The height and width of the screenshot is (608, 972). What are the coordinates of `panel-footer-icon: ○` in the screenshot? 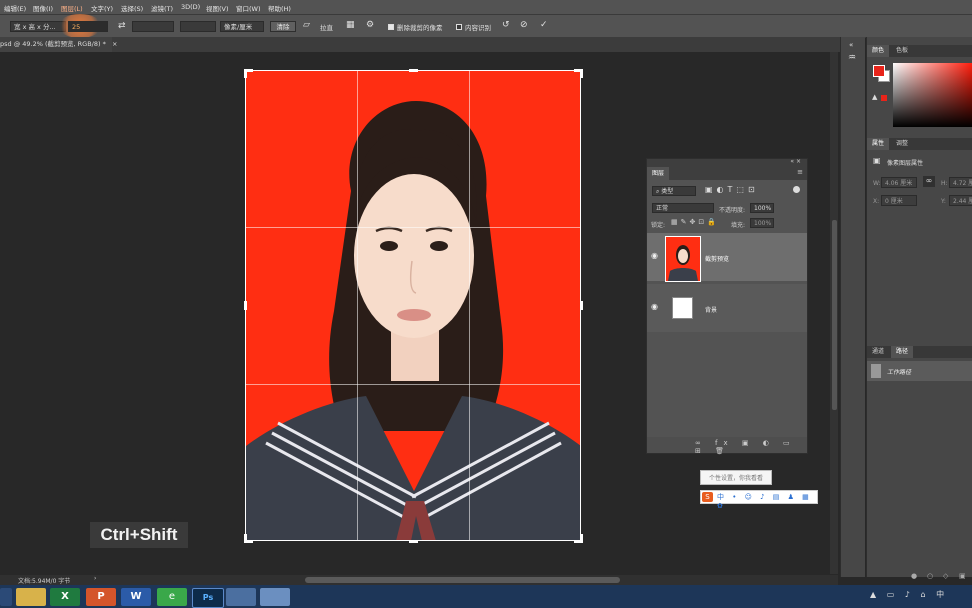 It's located at (930, 576).